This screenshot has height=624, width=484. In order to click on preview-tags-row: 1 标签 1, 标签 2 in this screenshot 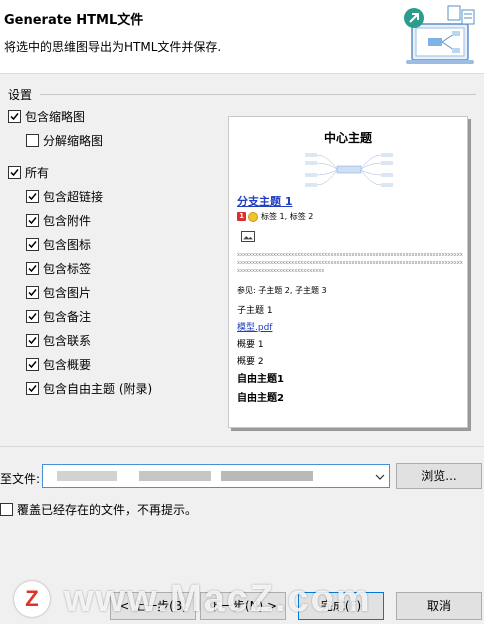, I will do `click(275, 216)`.